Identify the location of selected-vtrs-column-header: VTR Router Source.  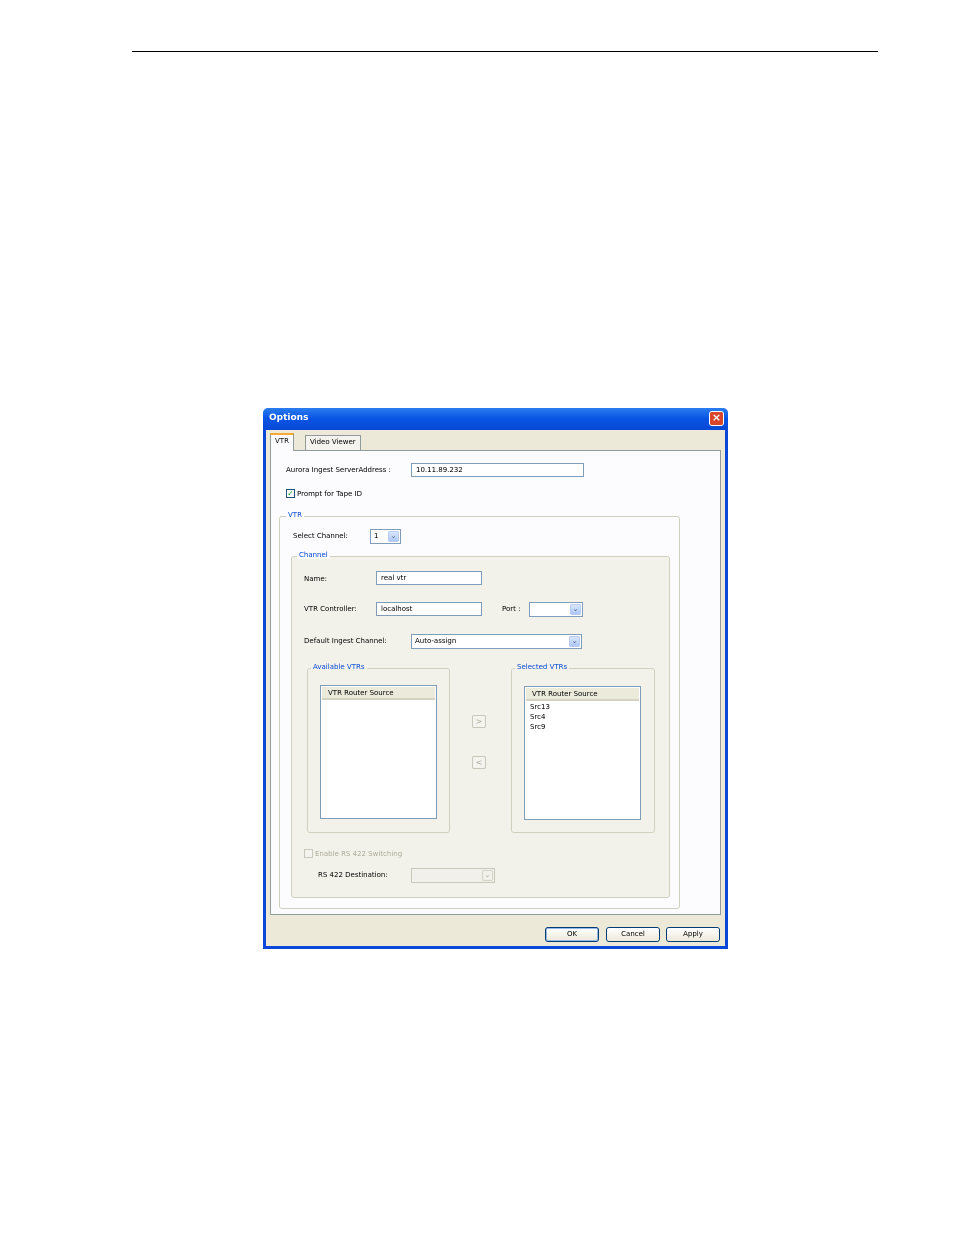
(582, 694).